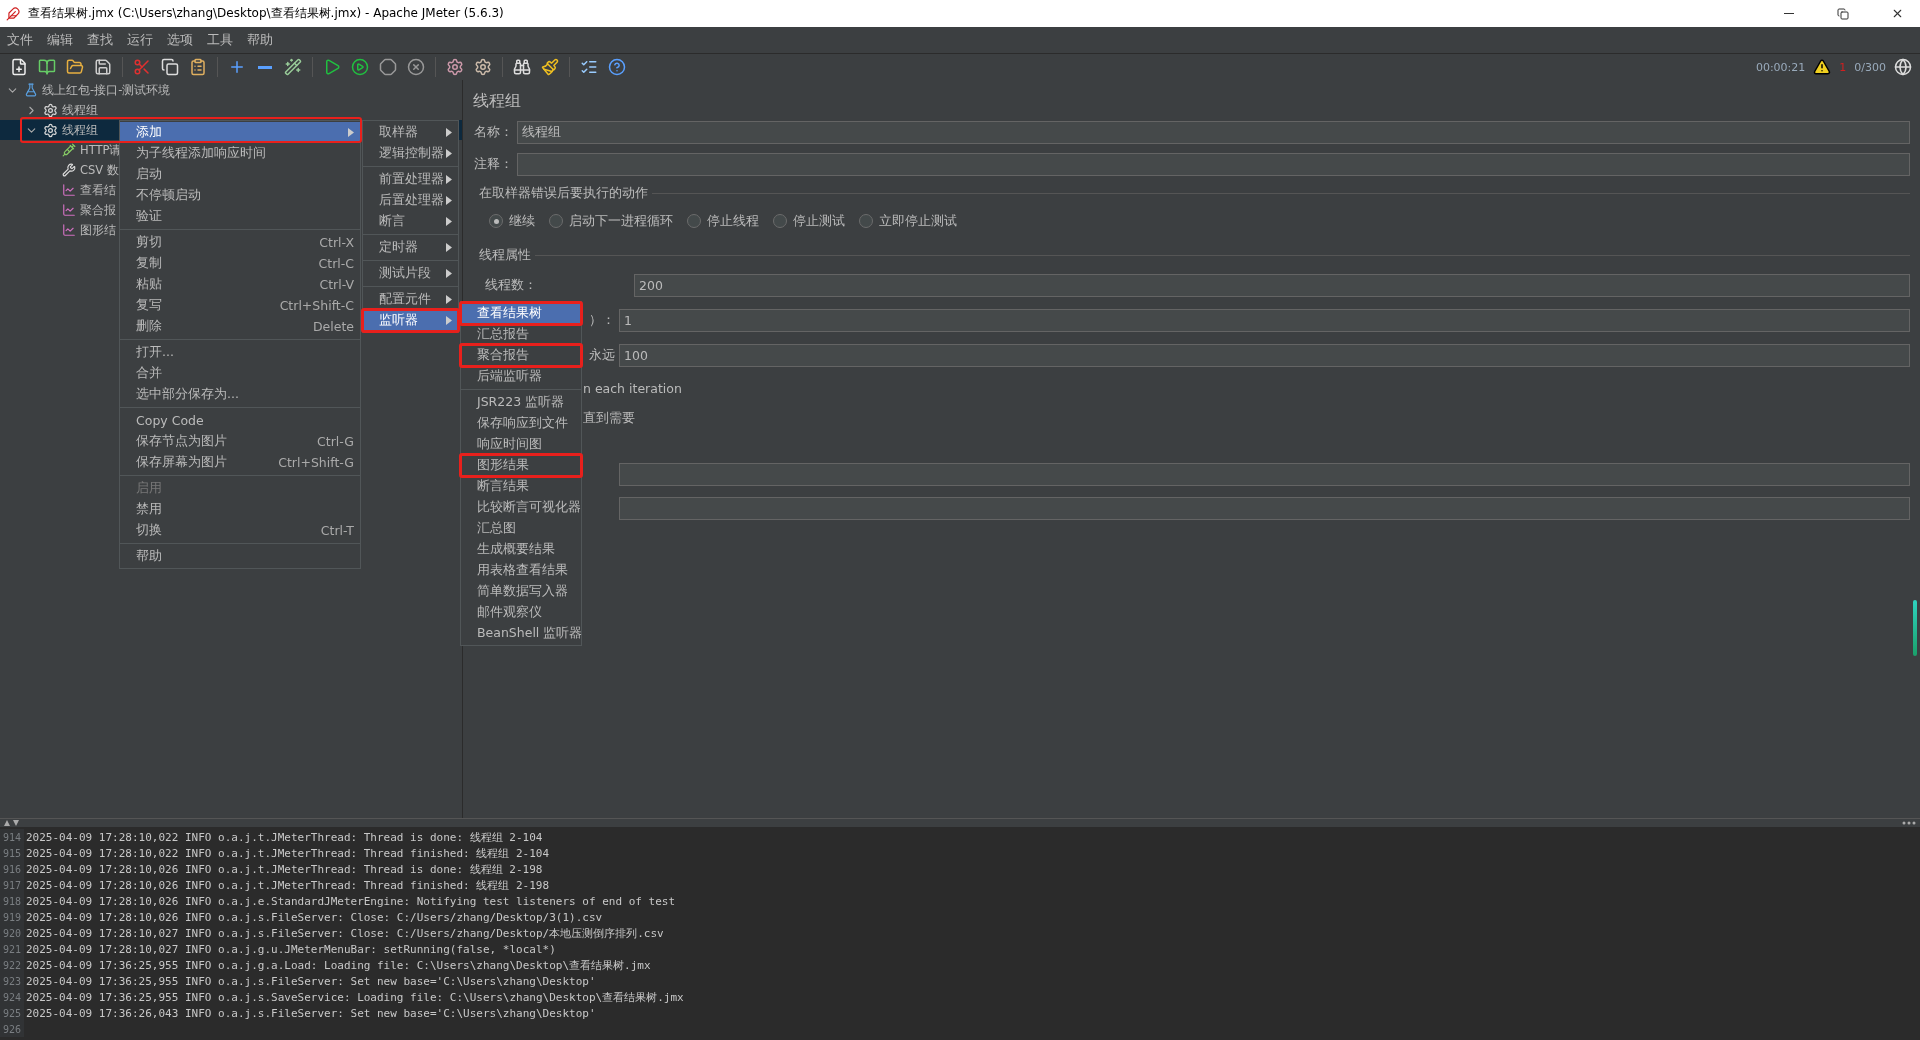 The height and width of the screenshot is (1040, 1920). Describe the element at coordinates (609, 418) in the screenshot. I see `option-label: 直到需要` at that location.